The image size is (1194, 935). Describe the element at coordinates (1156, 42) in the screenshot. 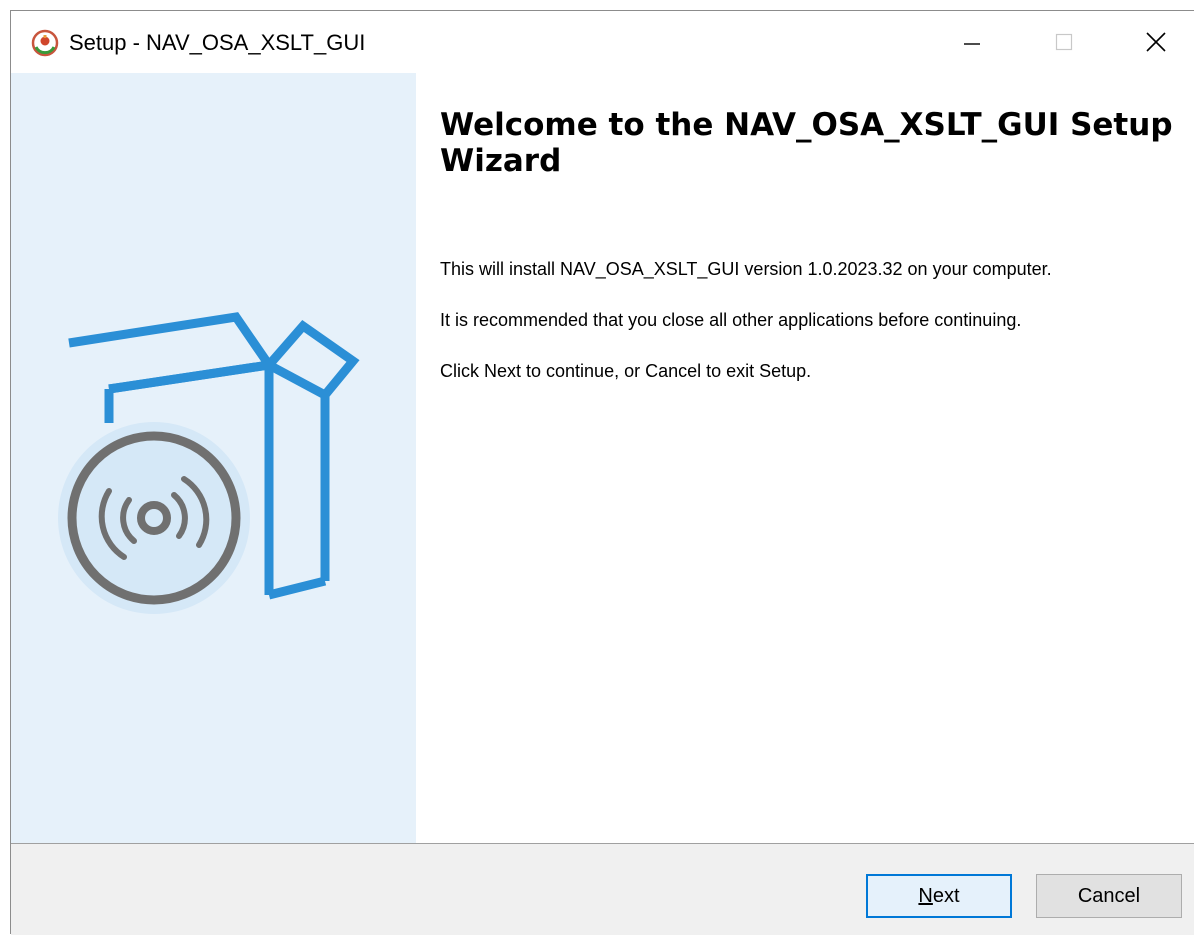

I see `close-icon` at that location.